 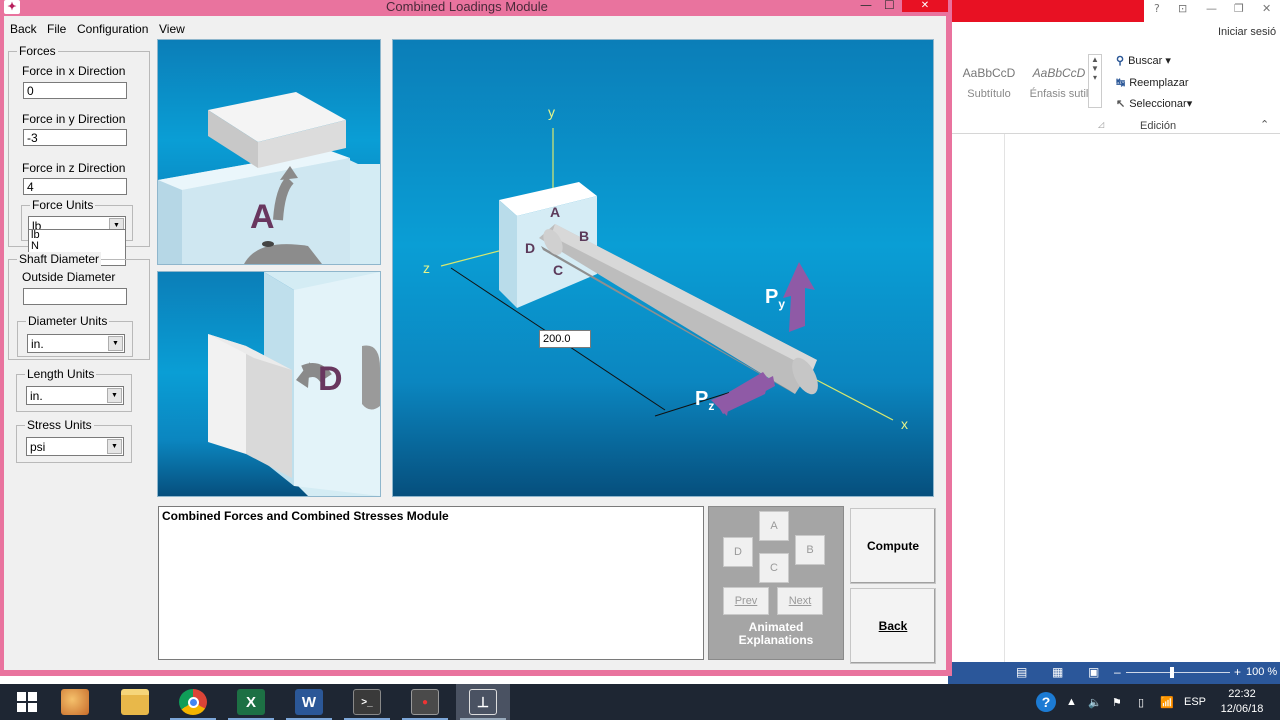 What do you see at coordinates (774, 568) in the screenshot?
I see `nav-c-button: C` at bounding box center [774, 568].